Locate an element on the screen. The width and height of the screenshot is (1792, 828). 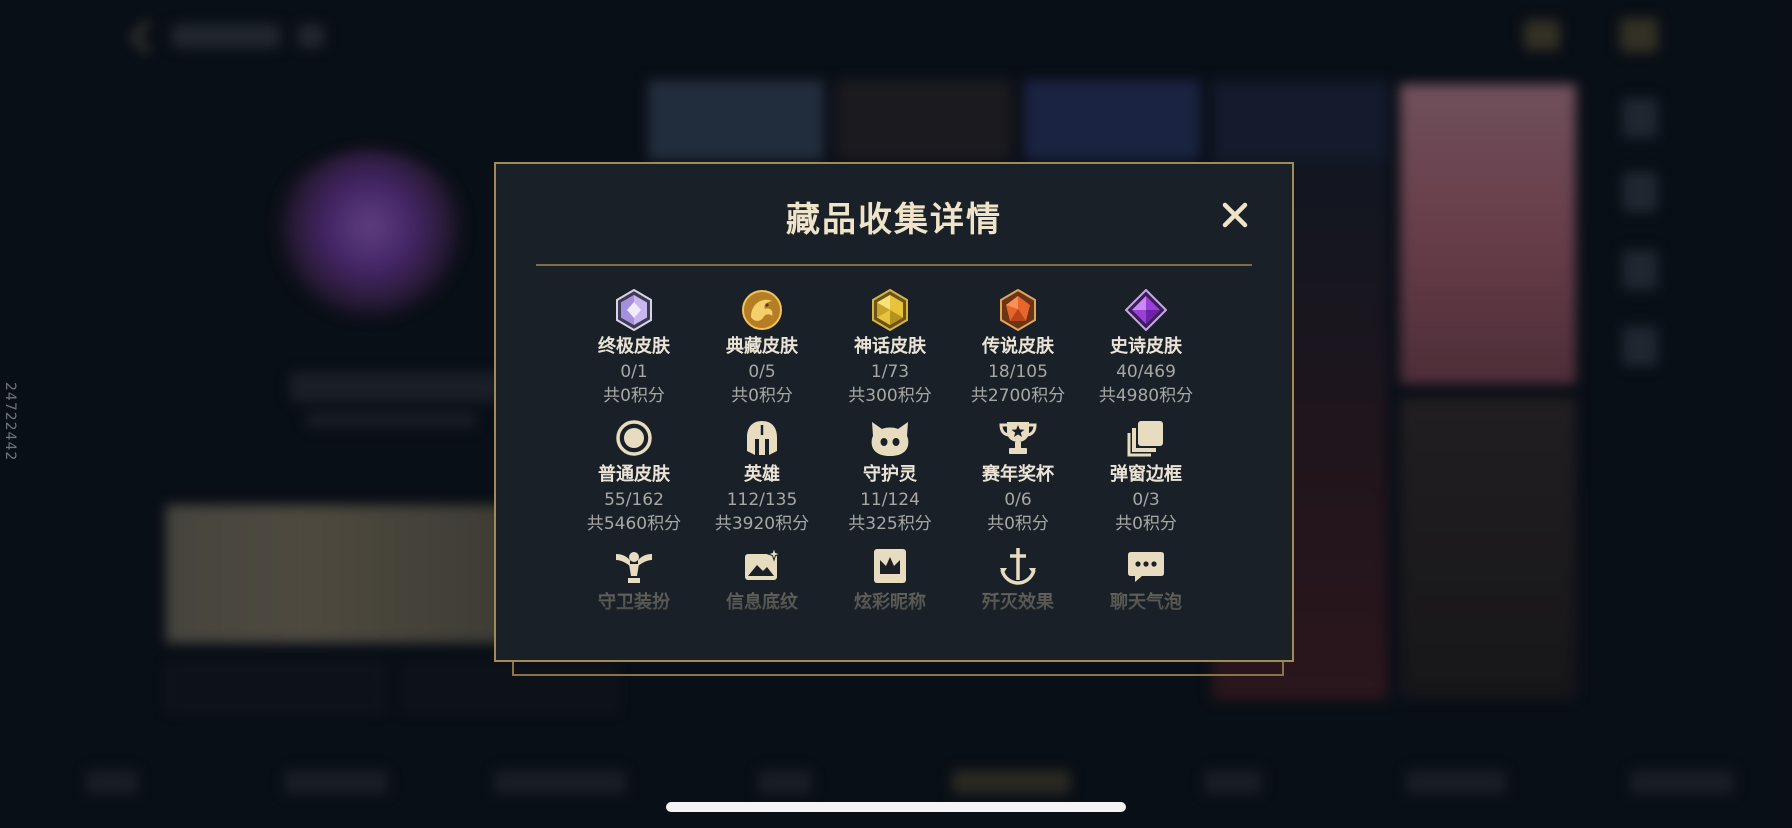
item-name: 终极皮肤 is located at coordinates (634, 346).